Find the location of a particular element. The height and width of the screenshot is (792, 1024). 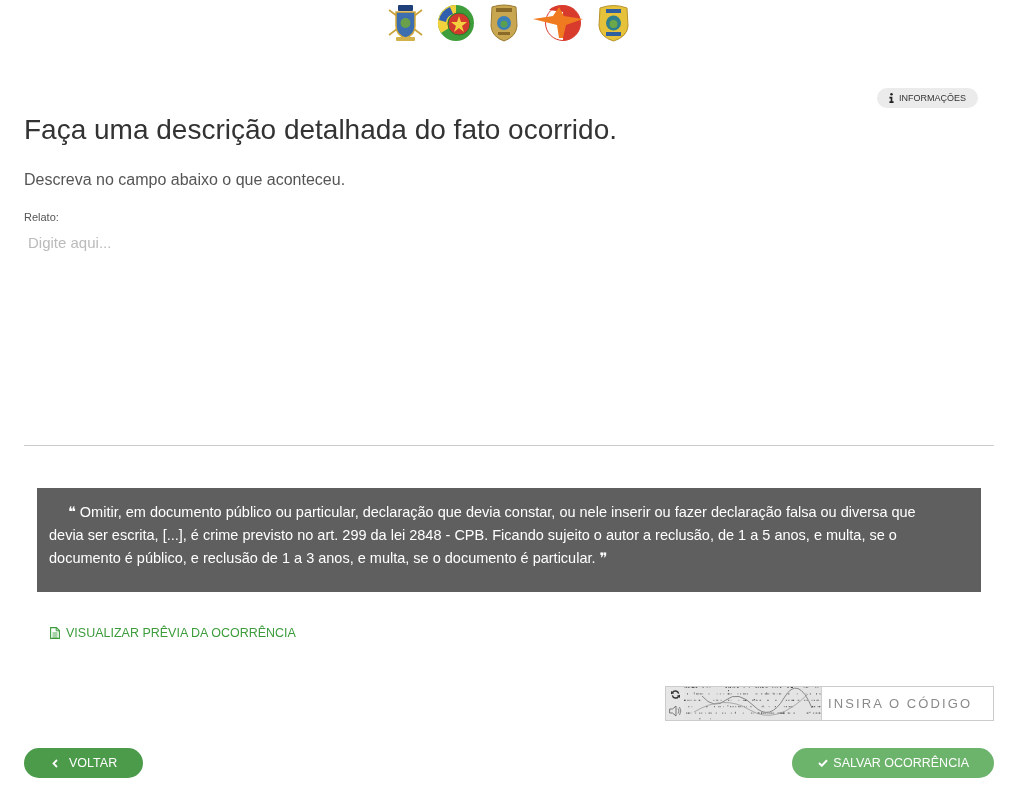

document-icon is located at coordinates (55, 633).